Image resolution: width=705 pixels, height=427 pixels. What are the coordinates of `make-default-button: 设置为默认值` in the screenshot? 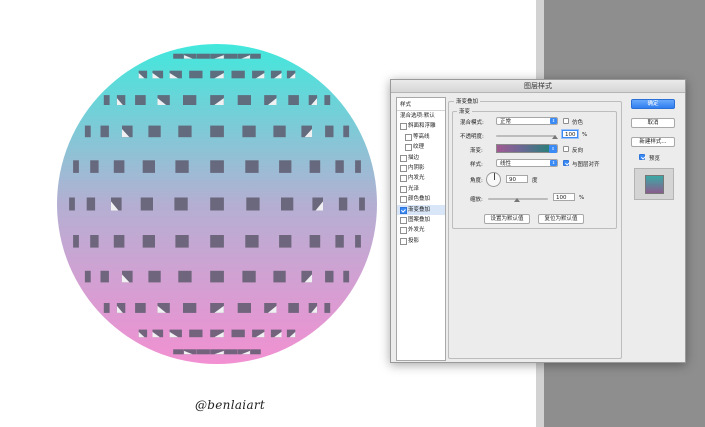 It's located at (507, 219).